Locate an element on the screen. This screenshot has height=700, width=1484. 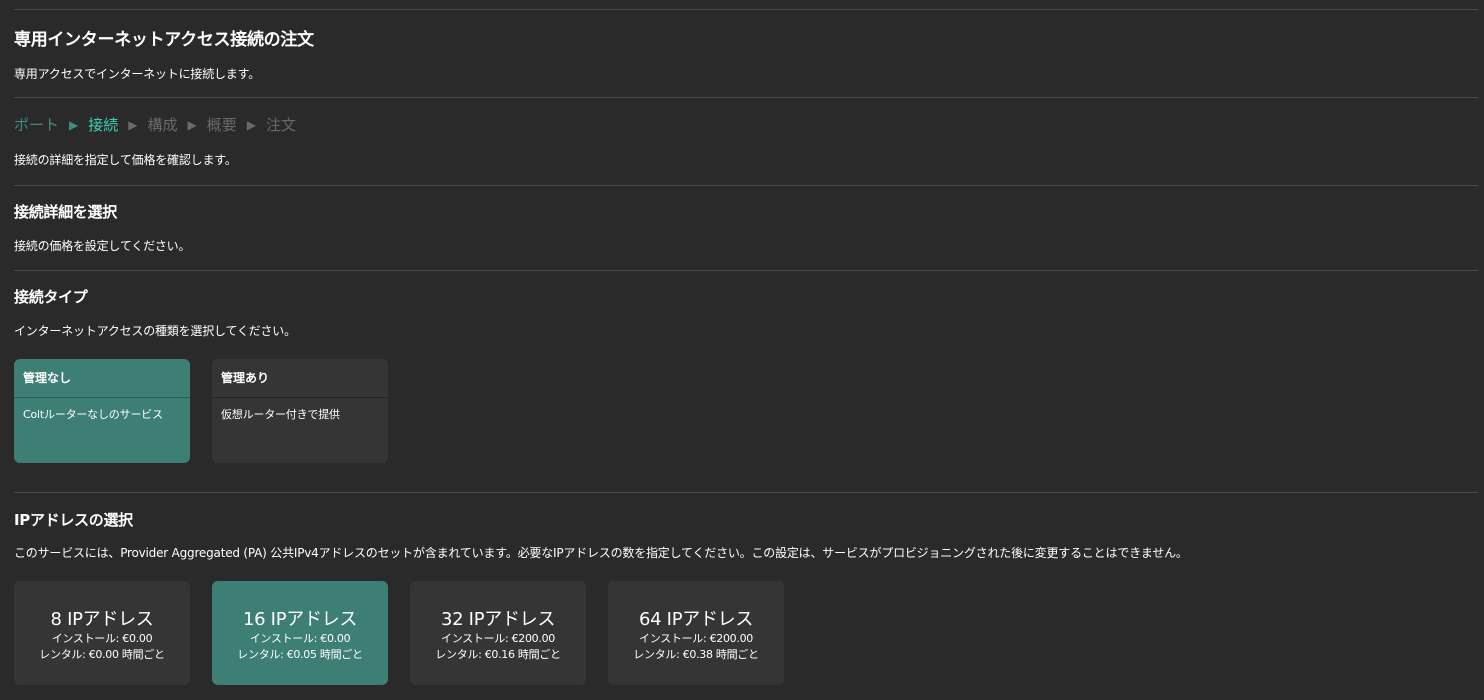
details-divider is located at coordinates (746, 270).